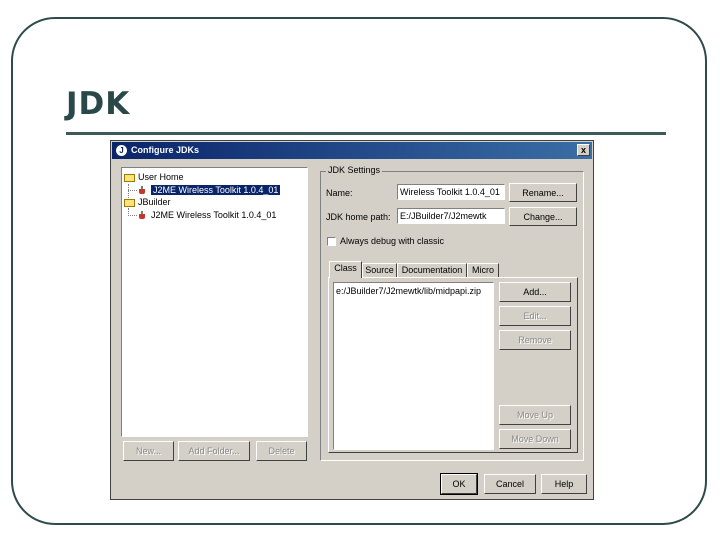 The width and height of the screenshot is (720, 540). Describe the element at coordinates (121, 150) in the screenshot. I see `app-icon: J` at that location.